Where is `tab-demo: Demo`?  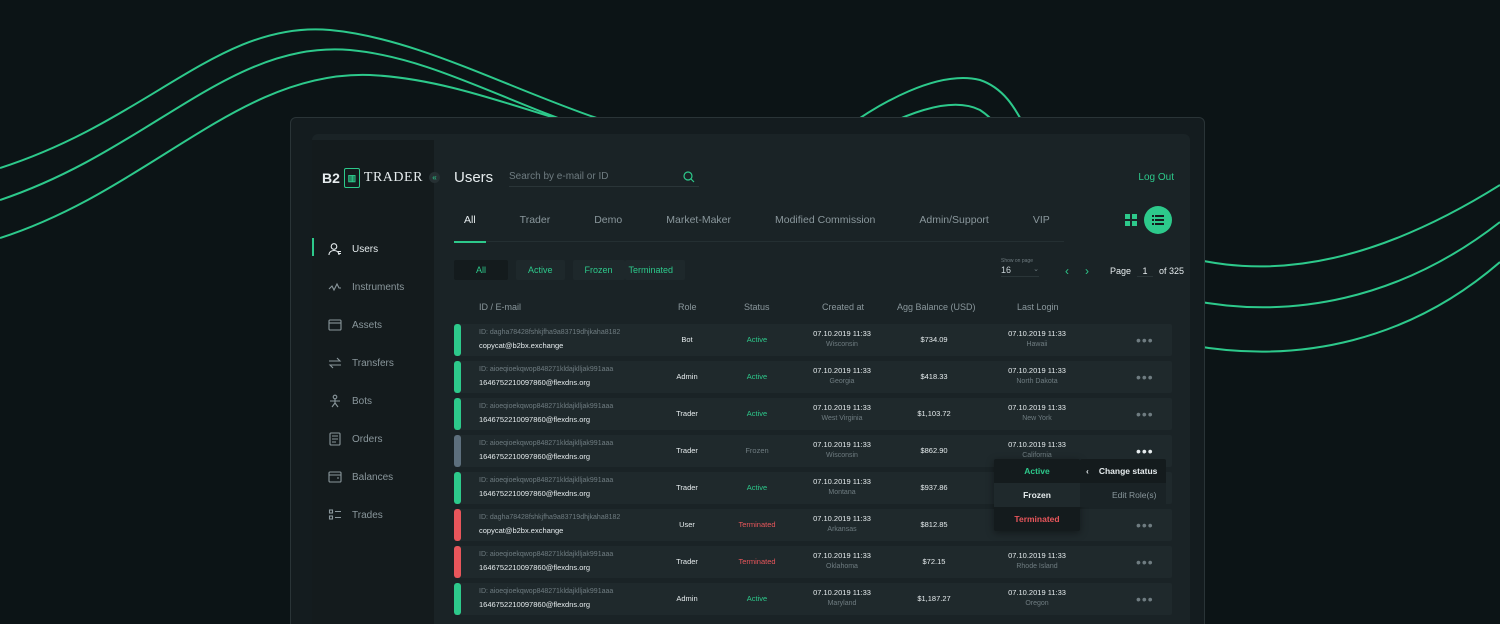 tab-demo: Demo is located at coordinates (608, 224).